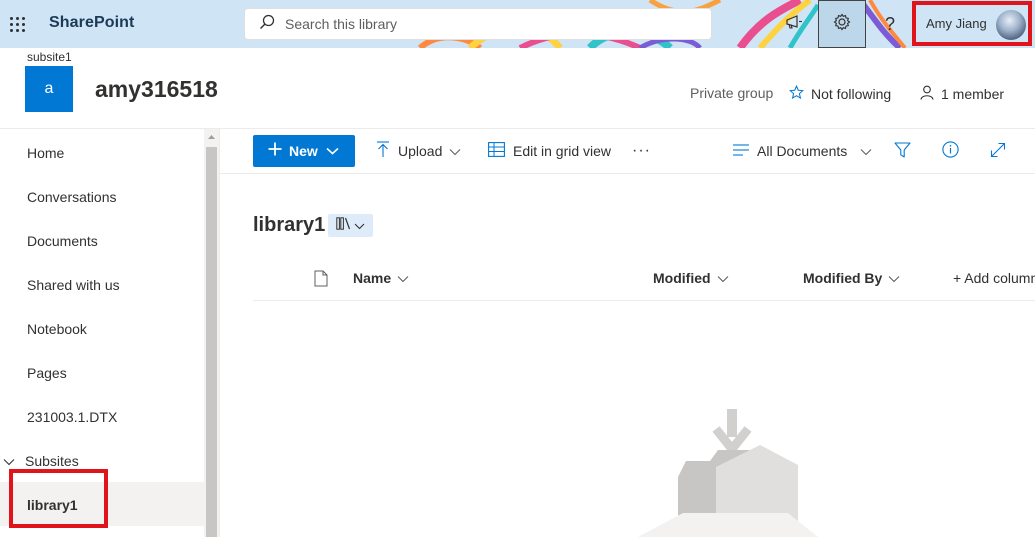 This screenshot has height=537, width=1035. What do you see at coordinates (930, 94) in the screenshot?
I see `person-icon` at bounding box center [930, 94].